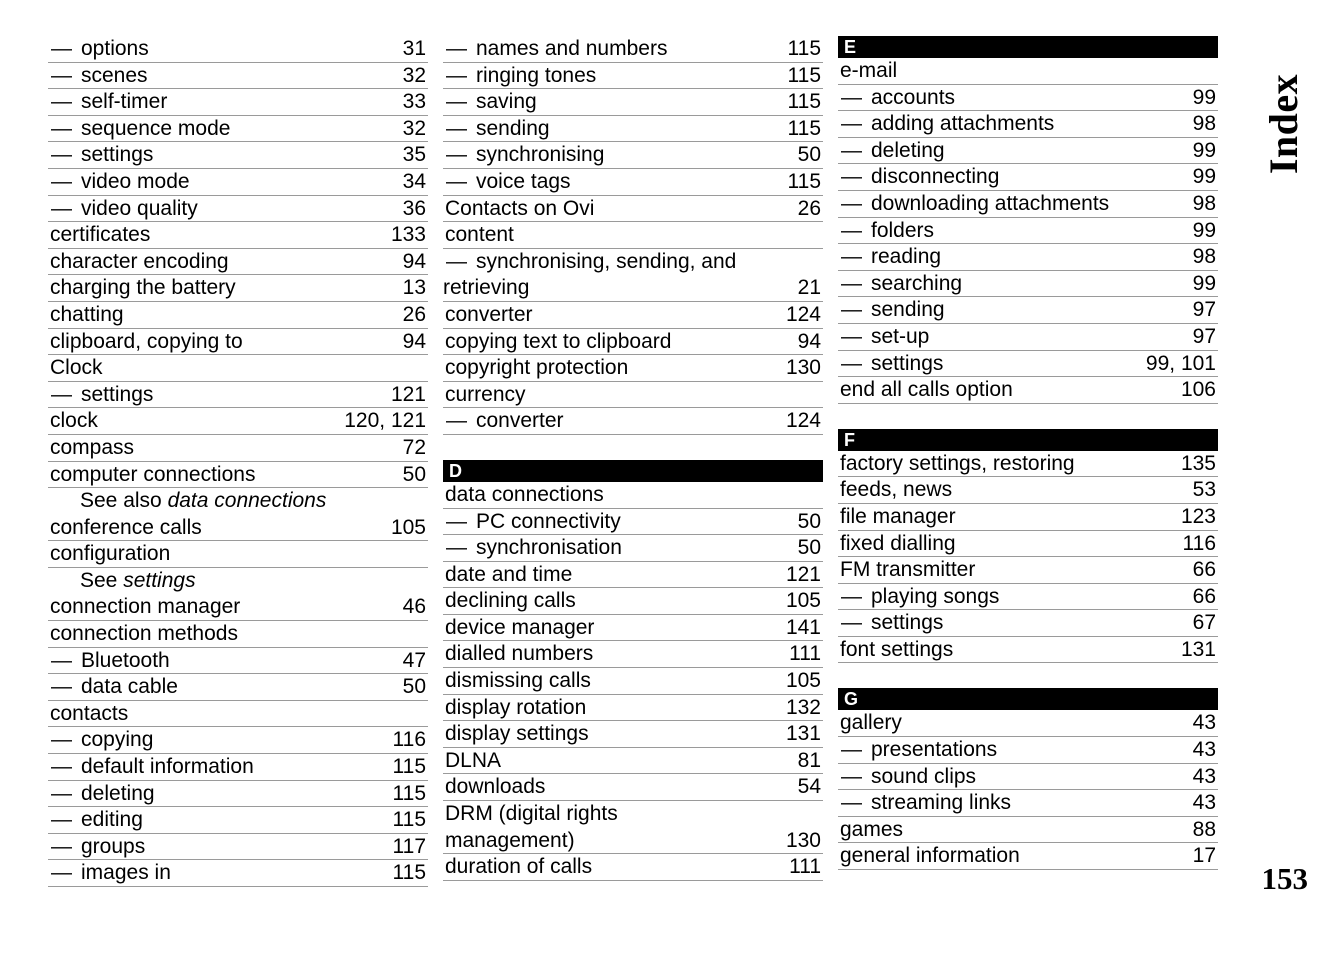  I want to click on index-entry: clock 120, 121, so click(238, 421).